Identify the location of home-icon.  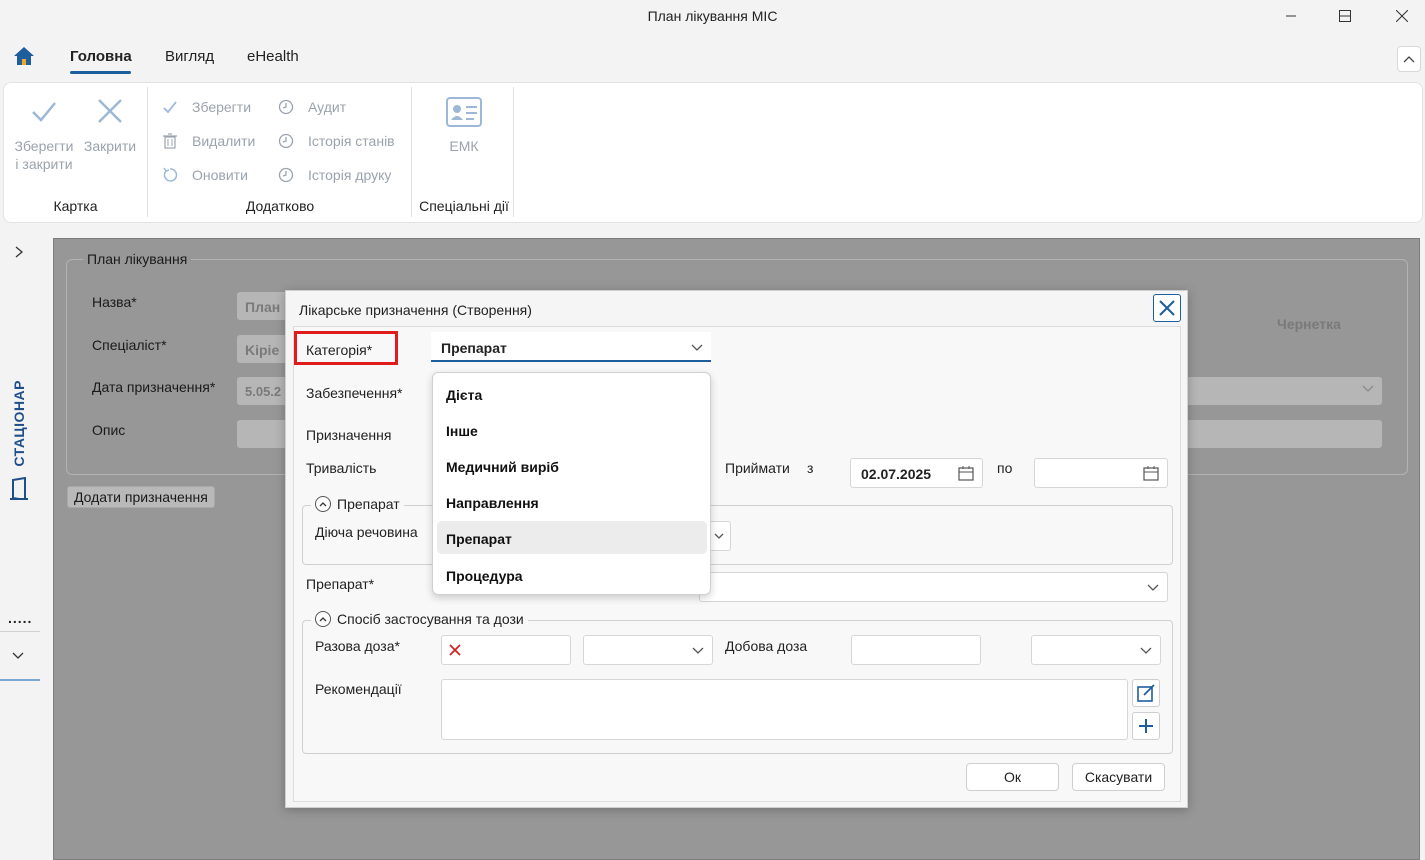
(24, 56).